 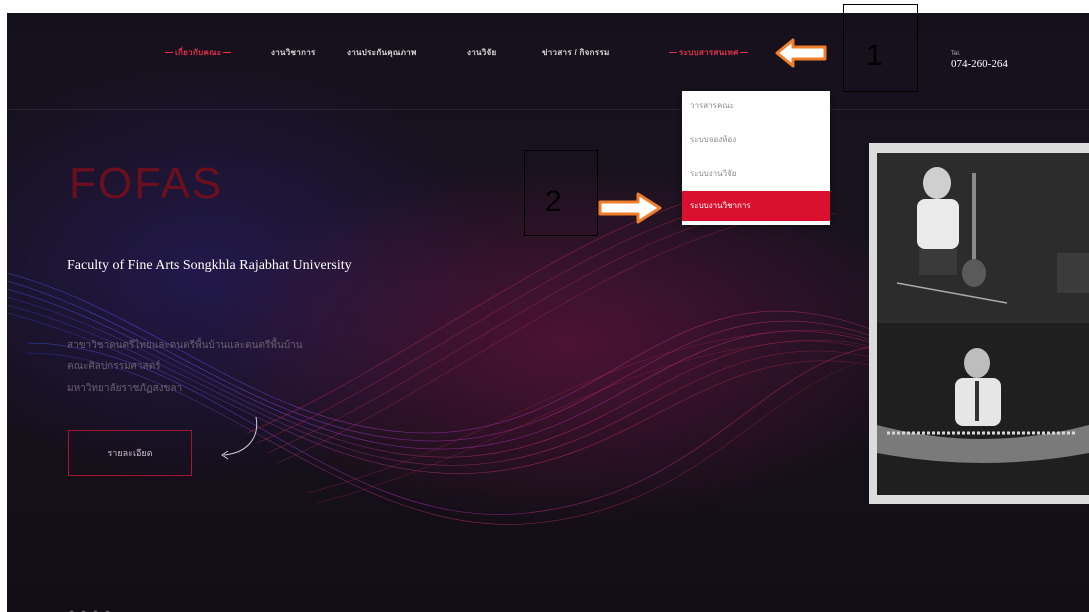 What do you see at coordinates (630, 208) in the screenshot?
I see `annotation-arrow-right-icon` at bounding box center [630, 208].